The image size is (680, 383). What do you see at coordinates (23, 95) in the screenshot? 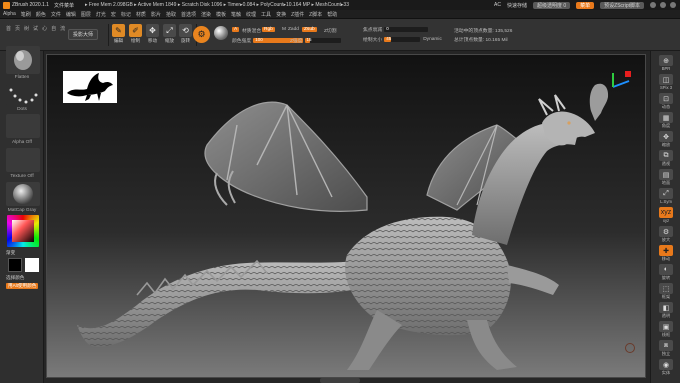
I see `stroke-slot` at bounding box center [23, 95].